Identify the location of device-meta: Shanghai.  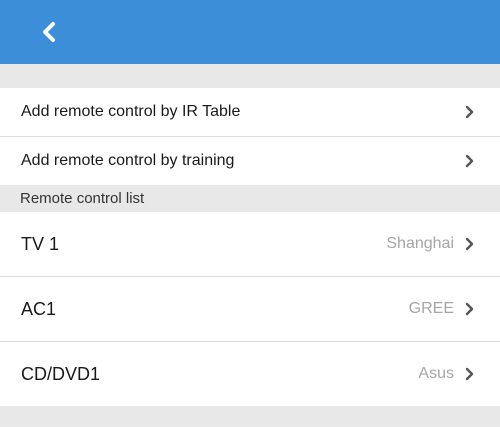
(430, 244).